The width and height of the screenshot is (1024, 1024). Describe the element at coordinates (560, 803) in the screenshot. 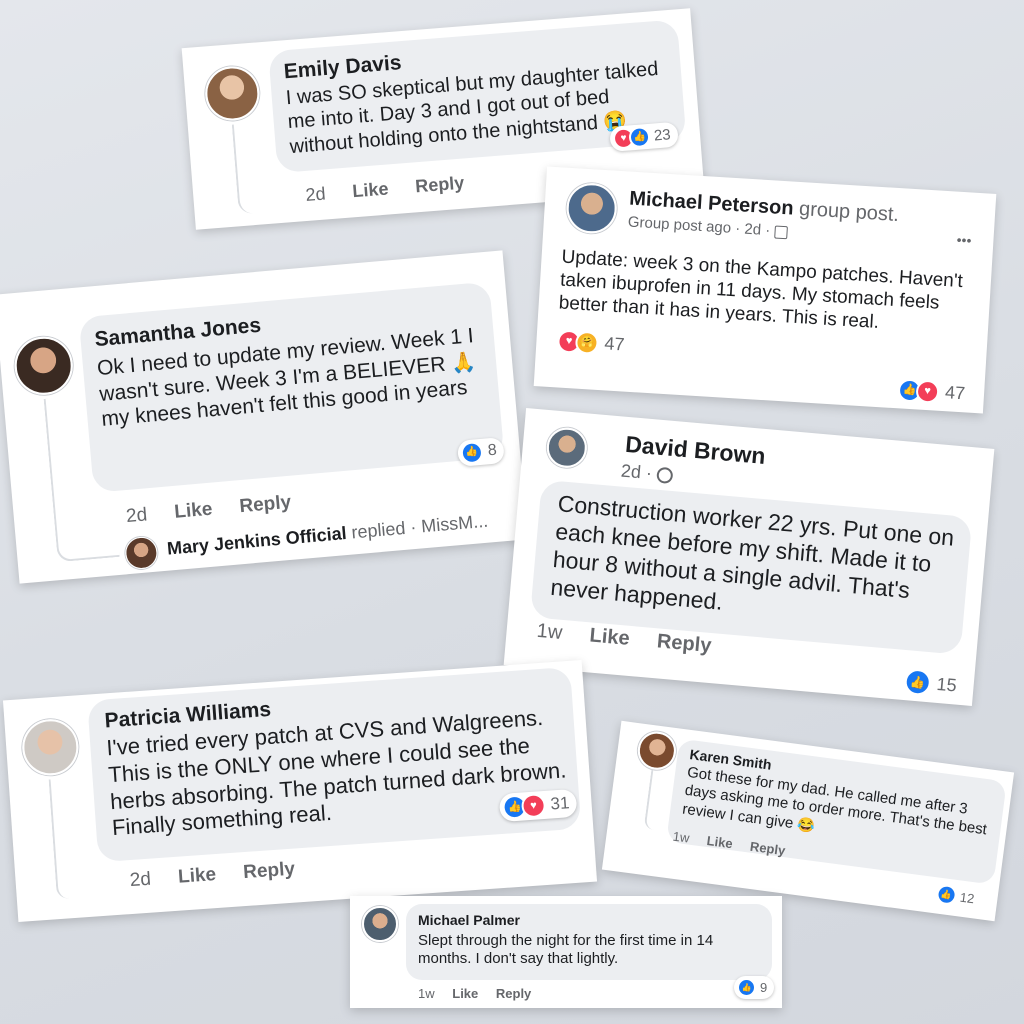

I see `reaction-count: 31` at that location.